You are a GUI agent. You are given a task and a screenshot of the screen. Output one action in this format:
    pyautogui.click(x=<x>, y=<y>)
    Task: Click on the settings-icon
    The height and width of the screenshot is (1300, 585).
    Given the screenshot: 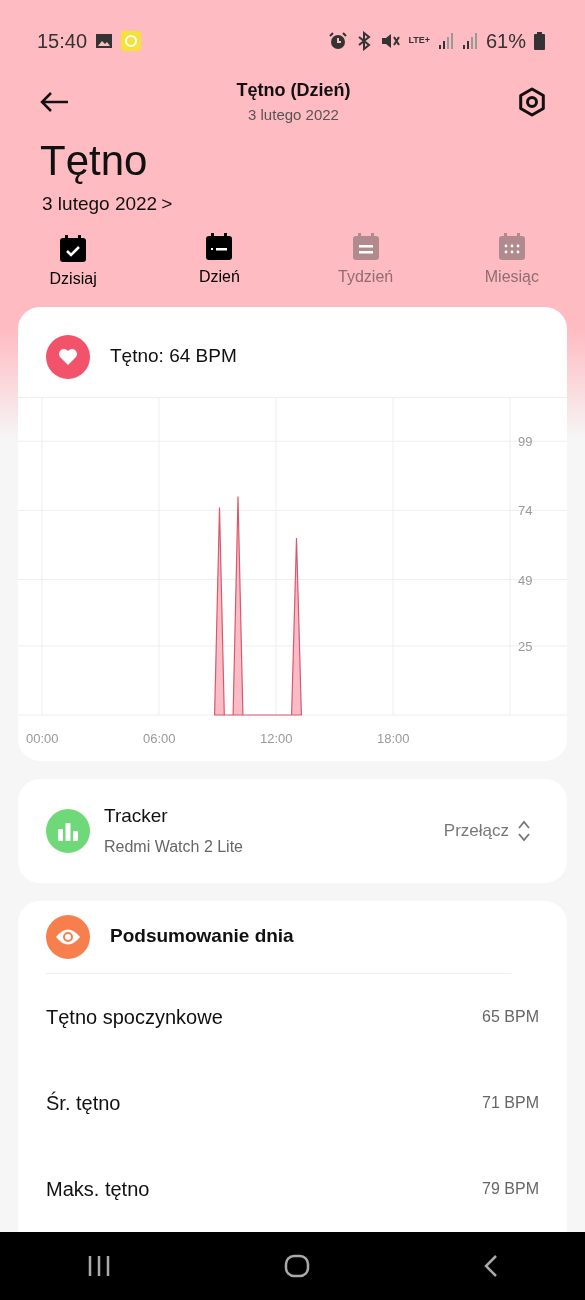 What is the action you would take?
    pyautogui.click(x=532, y=102)
    